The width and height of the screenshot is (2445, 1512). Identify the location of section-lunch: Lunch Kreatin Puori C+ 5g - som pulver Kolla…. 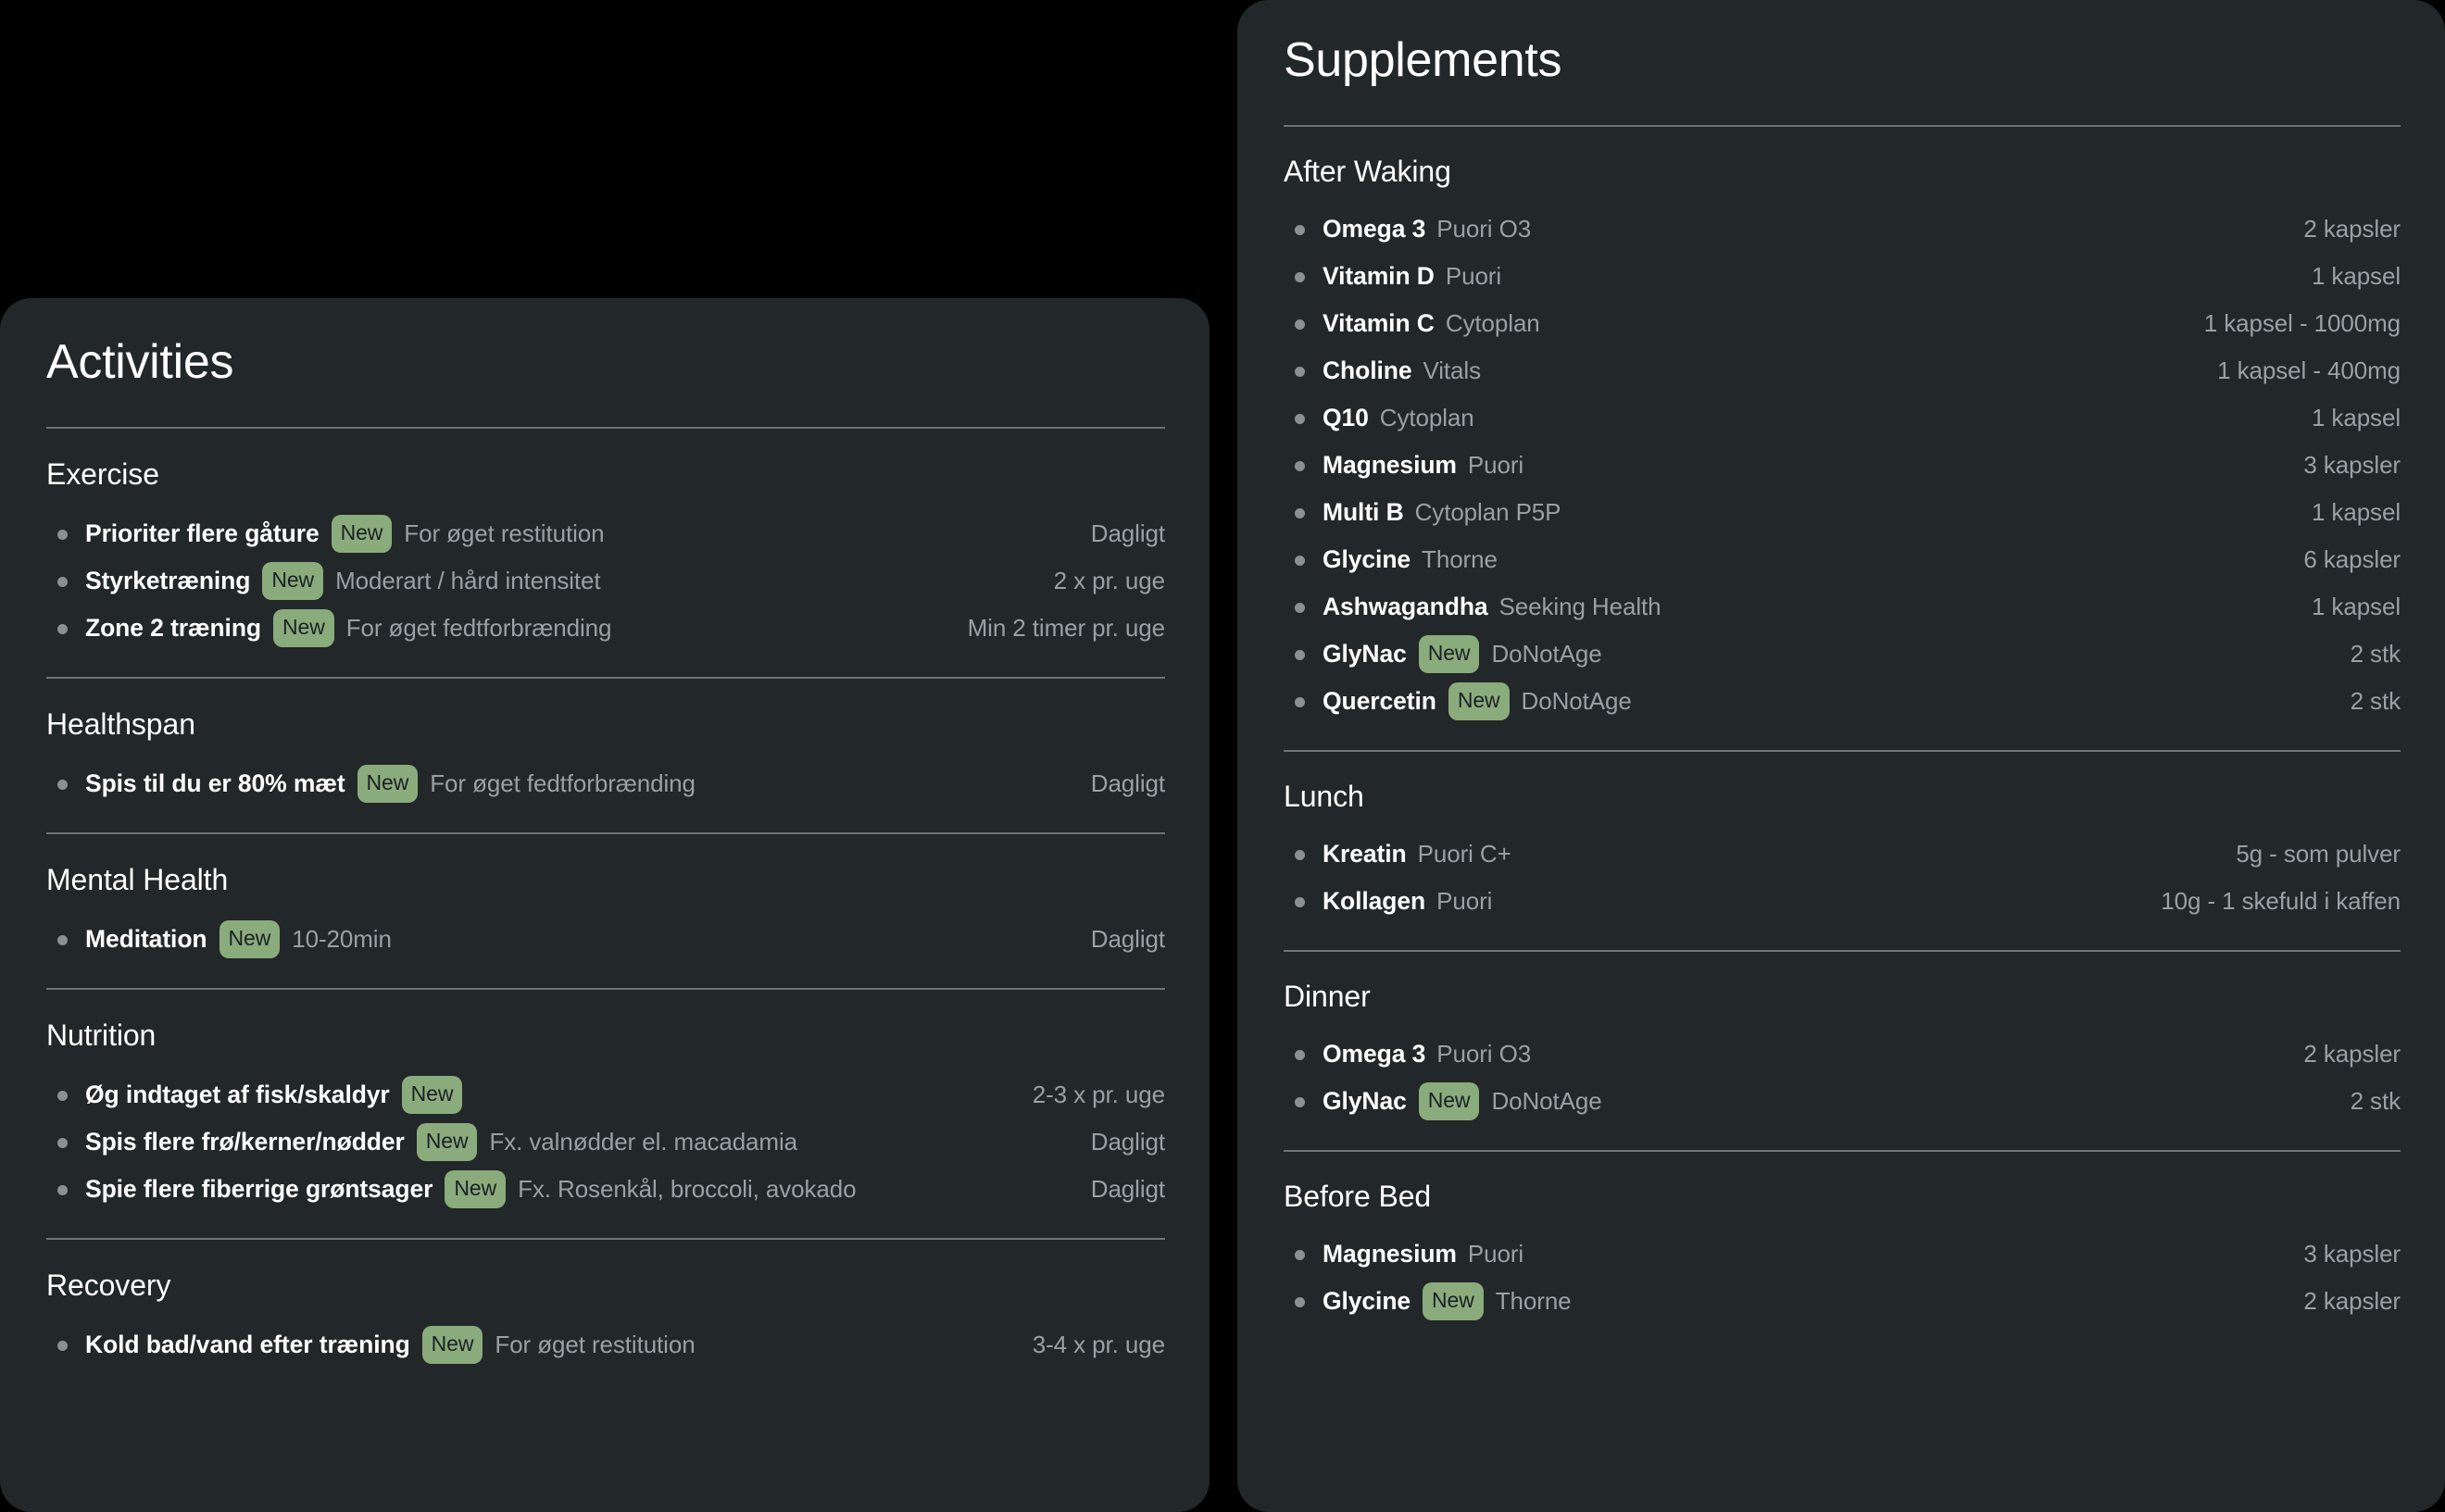
(1842, 852).